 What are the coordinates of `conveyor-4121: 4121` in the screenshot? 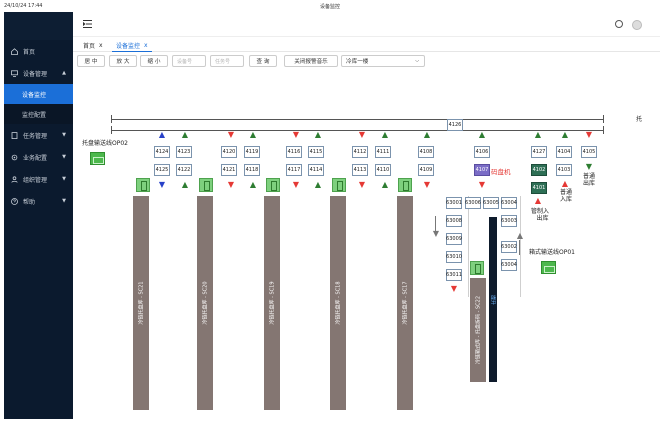 It's located at (229, 170).